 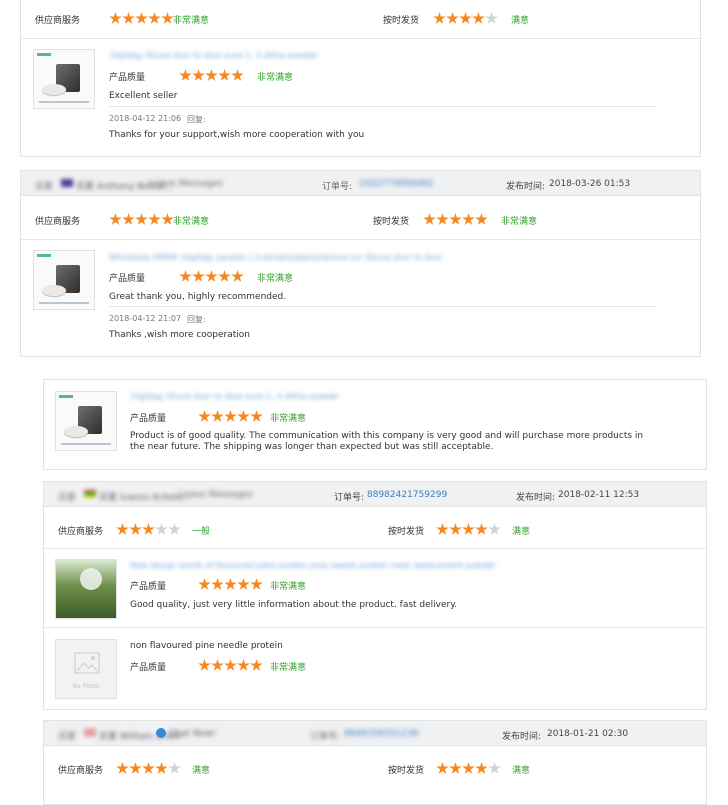 I want to click on chat-now-link: Chat Now!, so click(x=192, y=734).